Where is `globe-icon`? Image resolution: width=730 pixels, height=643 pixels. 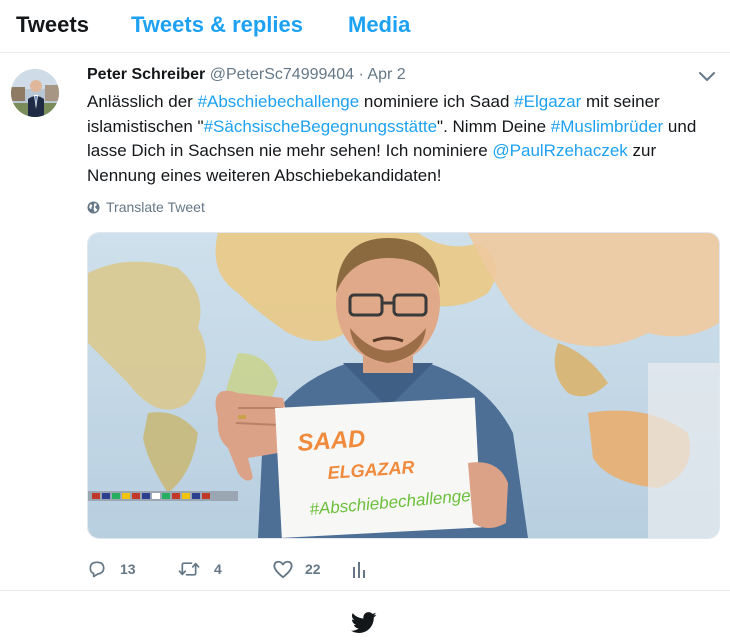
globe-icon is located at coordinates (93, 207).